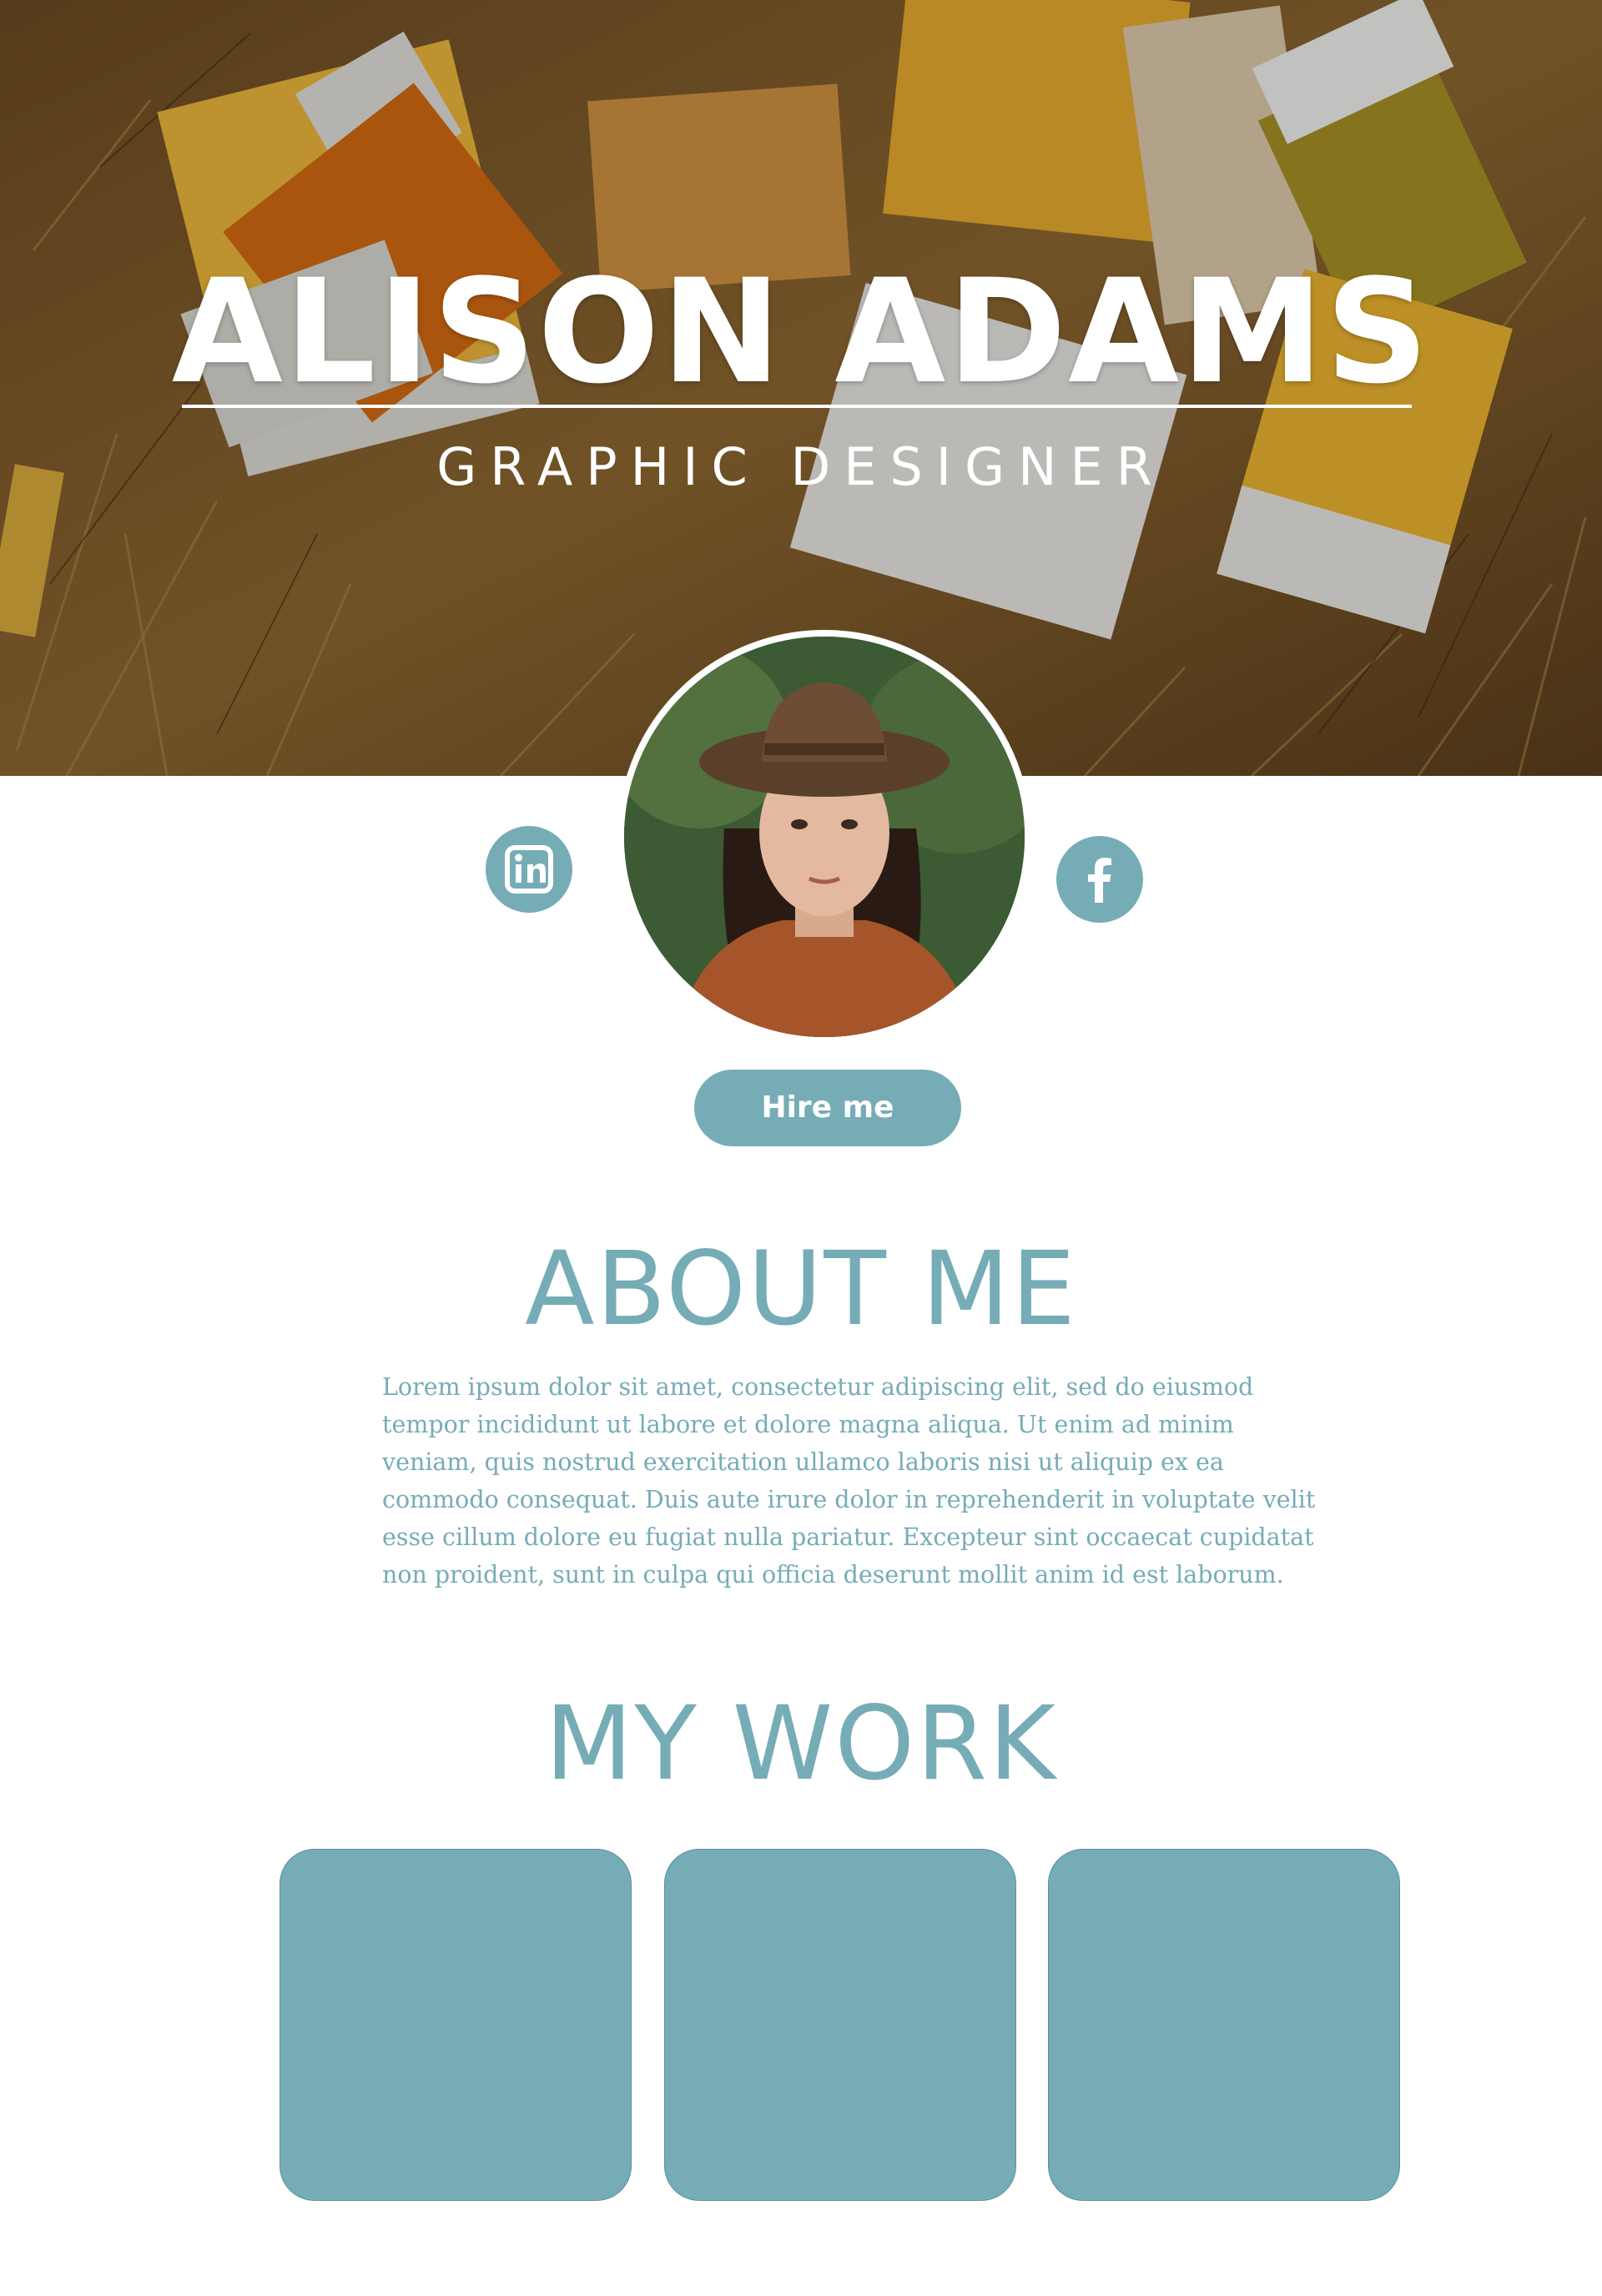 The image size is (1602, 2296). What do you see at coordinates (801, 466) in the screenshot?
I see `hero-role: GRAPHIC DESIGNER` at bounding box center [801, 466].